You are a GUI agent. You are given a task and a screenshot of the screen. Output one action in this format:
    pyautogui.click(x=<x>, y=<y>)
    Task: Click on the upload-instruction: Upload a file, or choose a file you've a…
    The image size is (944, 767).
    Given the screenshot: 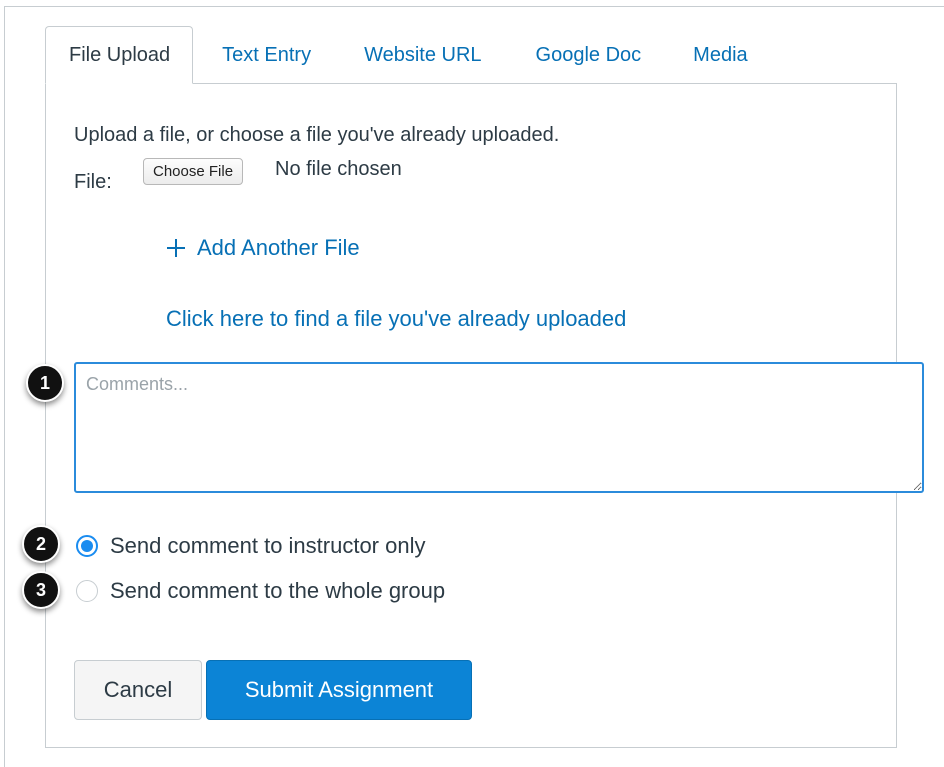 What is the action you would take?
    pyautogui.click(x=317, y=135)
    